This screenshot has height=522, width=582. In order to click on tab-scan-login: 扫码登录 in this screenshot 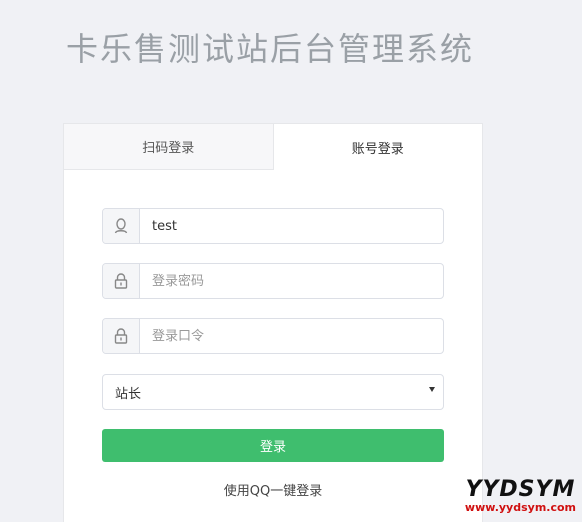, I will do `click(169, 147)`.